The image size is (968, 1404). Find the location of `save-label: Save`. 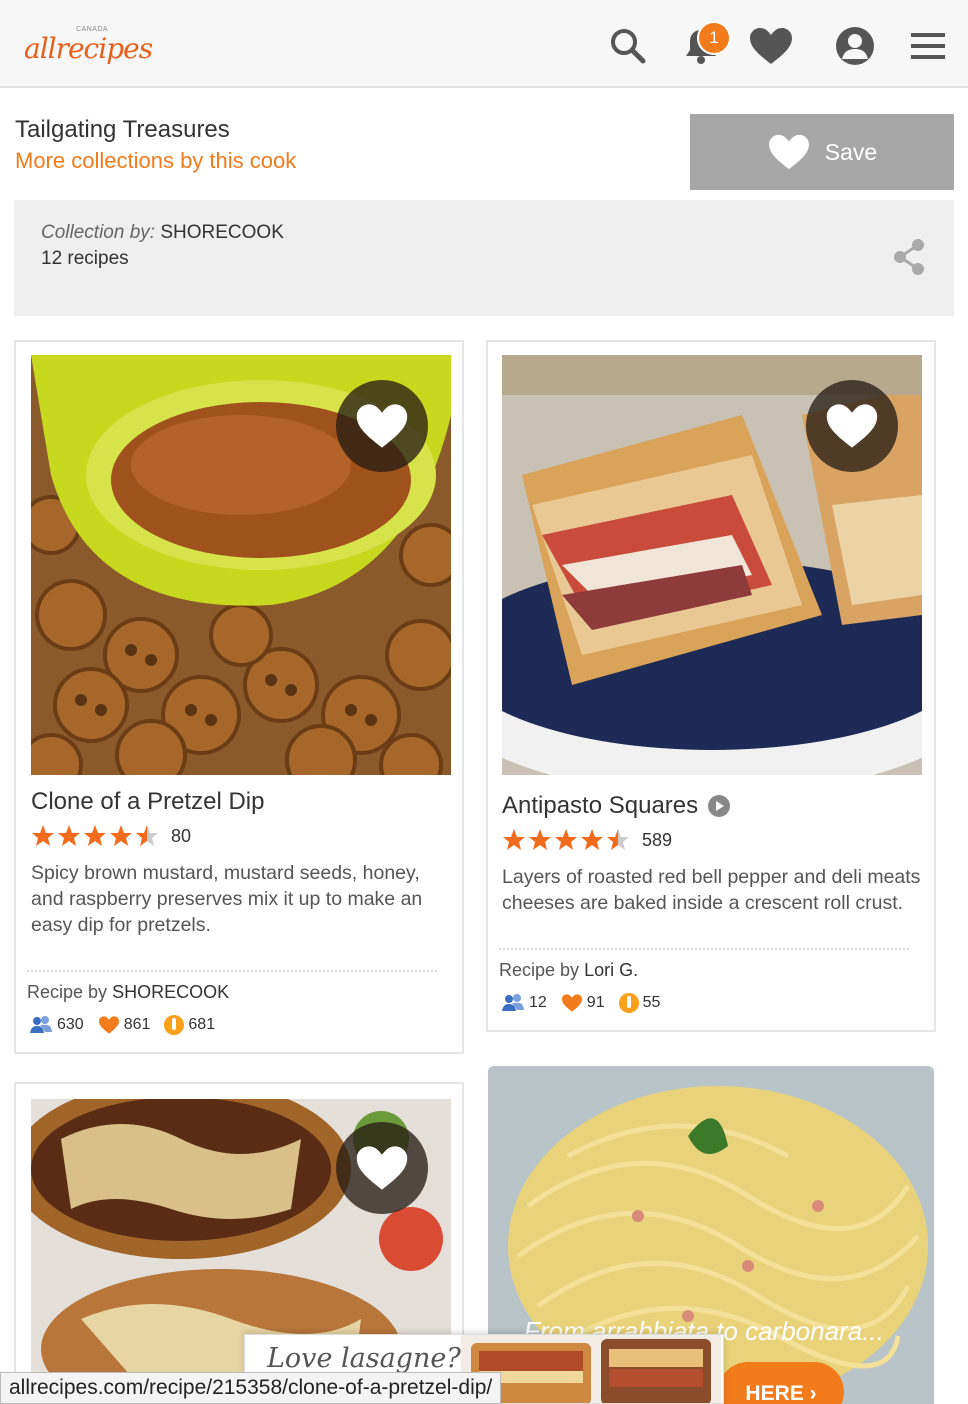

save-label: Save is located at coordinates (851, 151).